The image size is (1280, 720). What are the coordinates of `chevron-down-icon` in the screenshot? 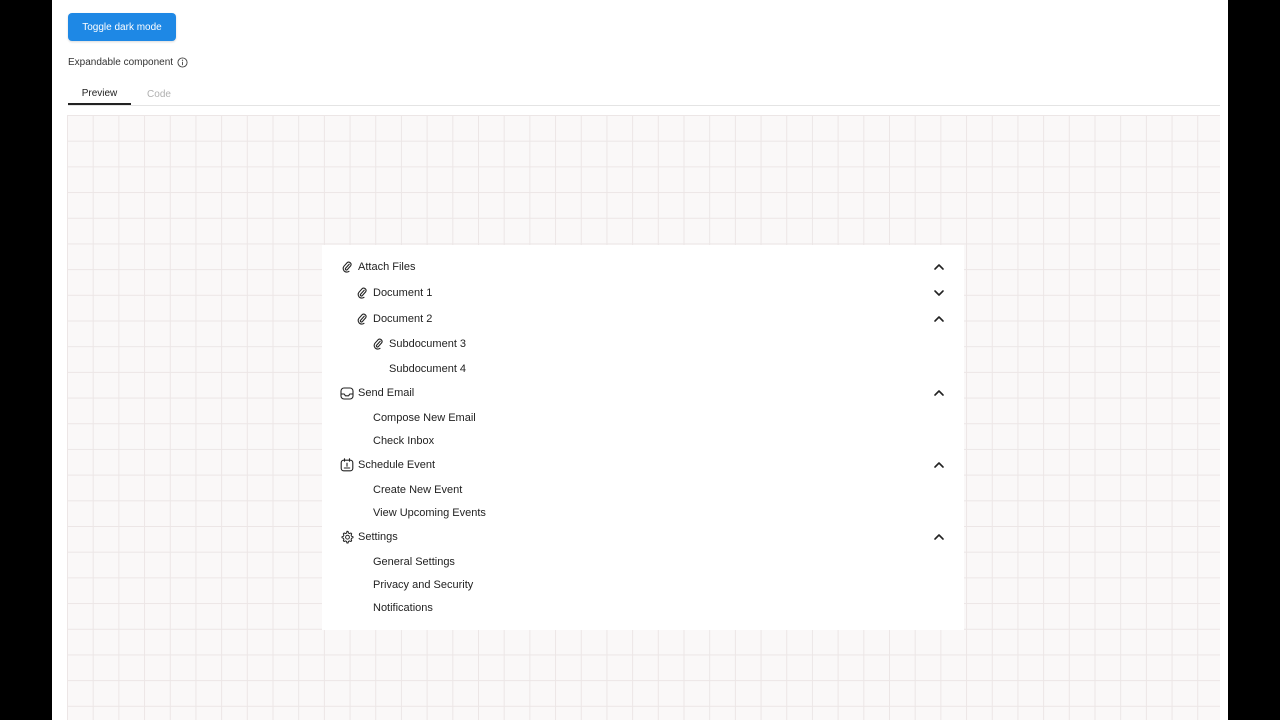 It's located at (939, 293).